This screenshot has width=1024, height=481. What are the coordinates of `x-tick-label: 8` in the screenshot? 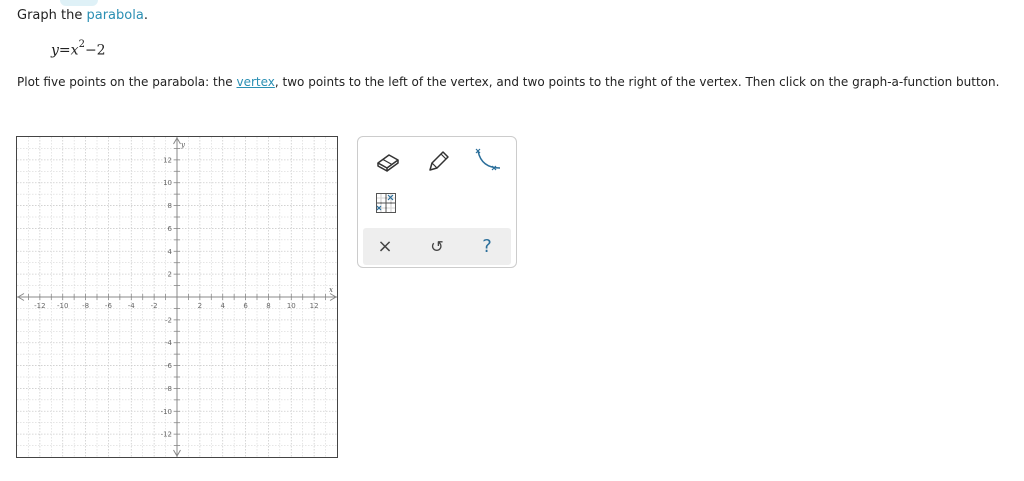 It's located at (268, 306).